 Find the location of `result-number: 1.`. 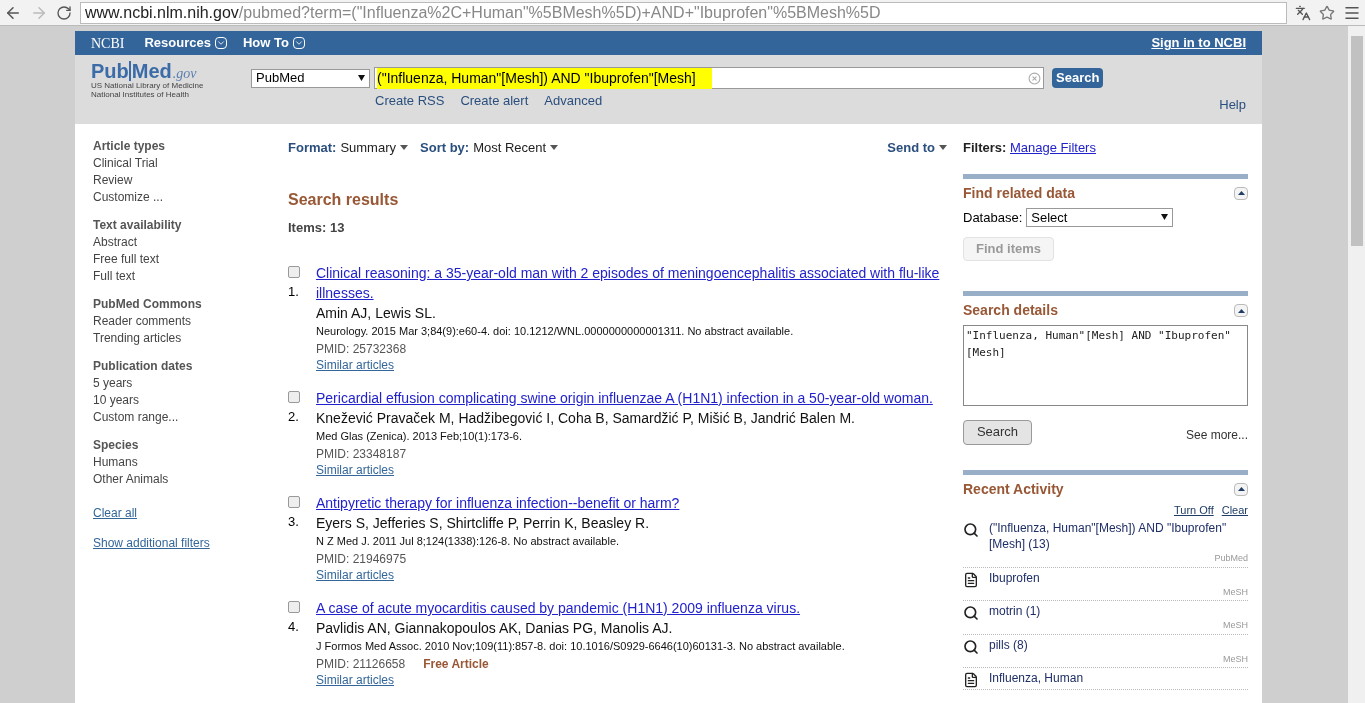

result-number: 1. is located at coordinates (293, 292).